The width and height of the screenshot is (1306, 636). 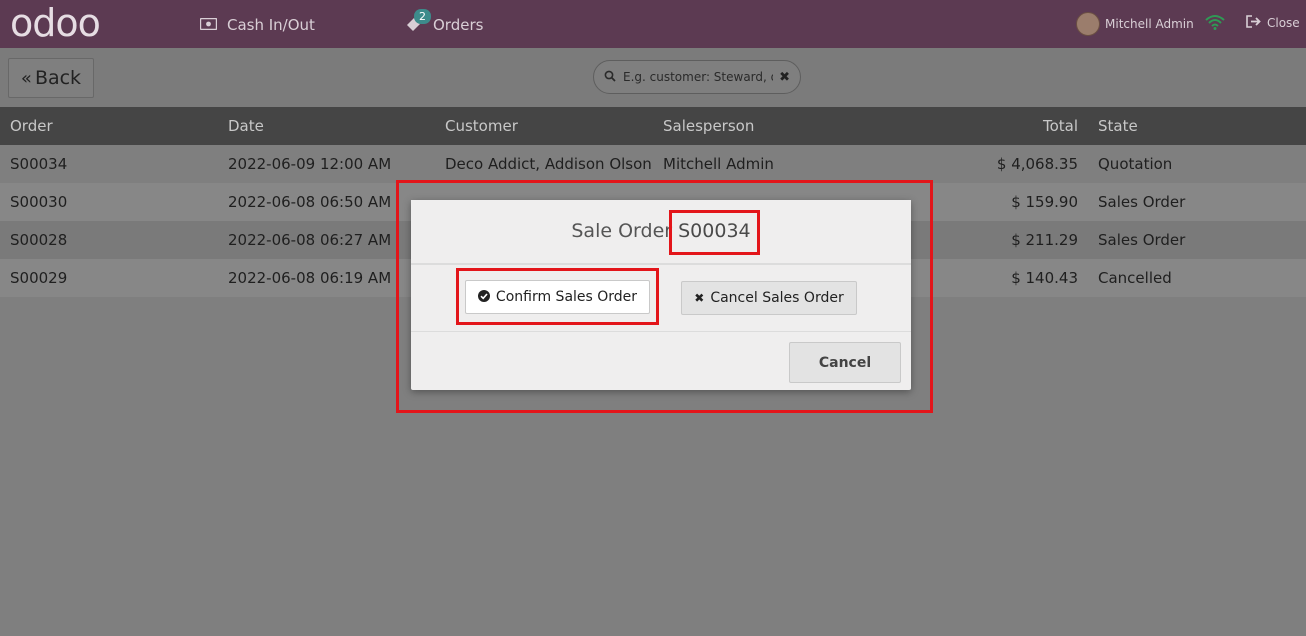 What do you see at coordinates (271, 25) in the screenshot?
I see `cash-in-out-label: Cash In/Out` at bounding box center [271, 25].